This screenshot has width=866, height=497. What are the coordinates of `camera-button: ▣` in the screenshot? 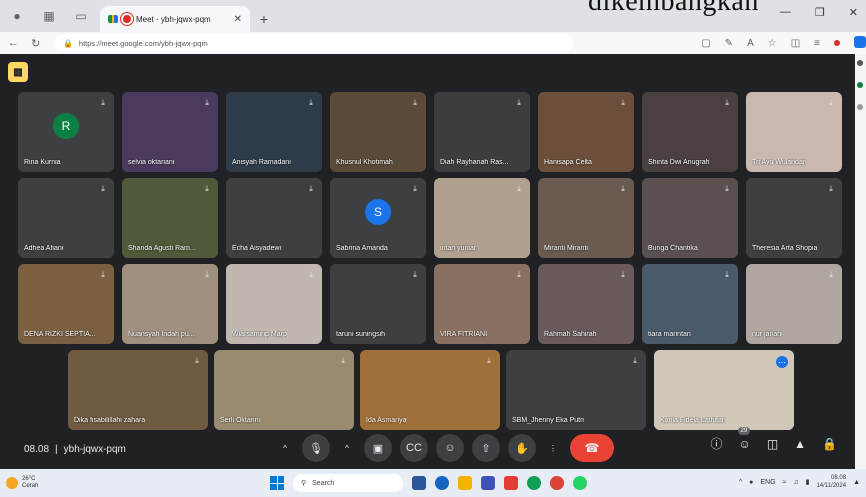 It's located at (378, 448).